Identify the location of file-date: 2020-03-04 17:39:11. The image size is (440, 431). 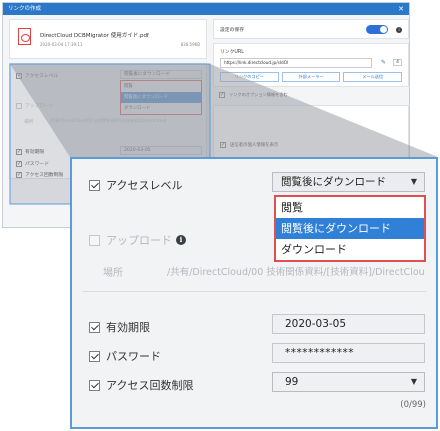
(61, 44).